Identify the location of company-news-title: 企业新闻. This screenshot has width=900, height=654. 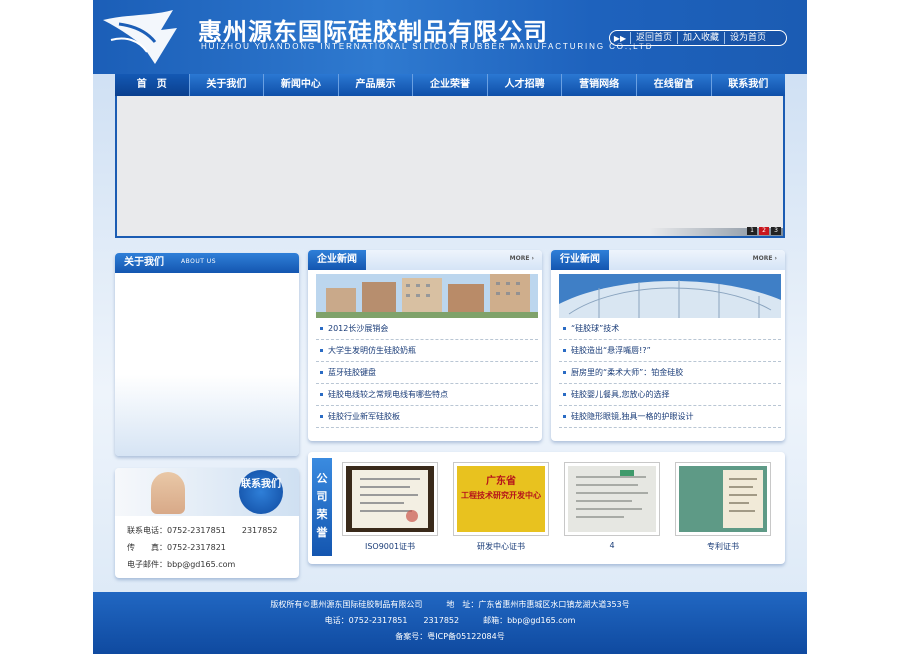
(337, 260).